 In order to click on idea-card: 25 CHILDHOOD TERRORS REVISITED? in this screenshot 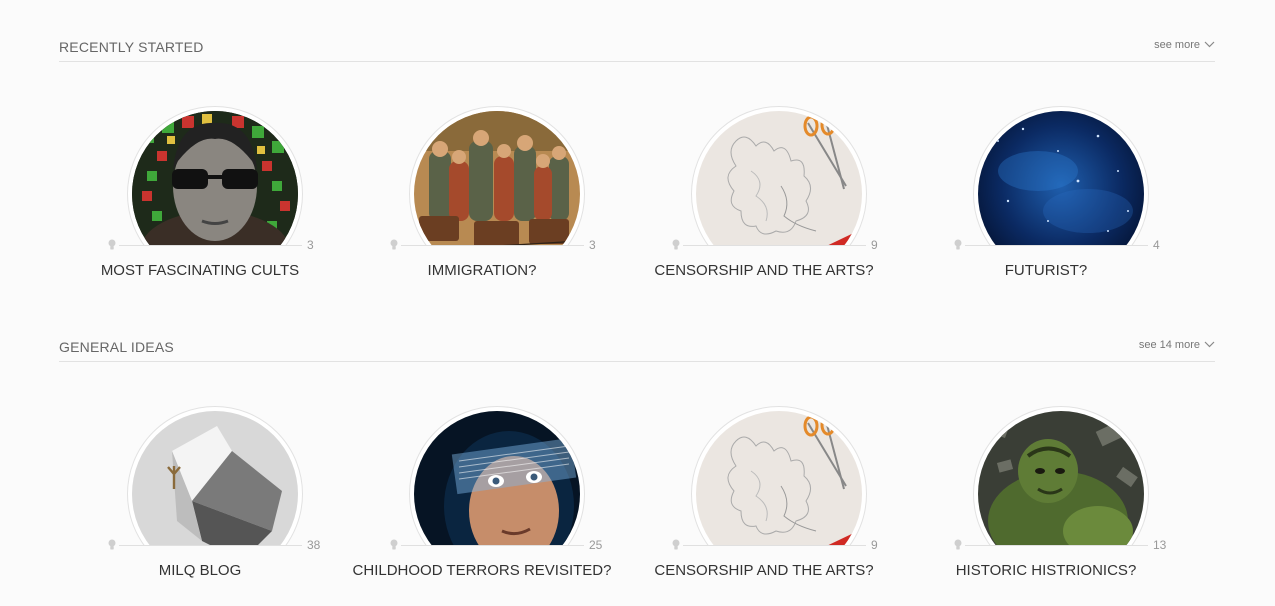, I will do `click(482, 506)`.